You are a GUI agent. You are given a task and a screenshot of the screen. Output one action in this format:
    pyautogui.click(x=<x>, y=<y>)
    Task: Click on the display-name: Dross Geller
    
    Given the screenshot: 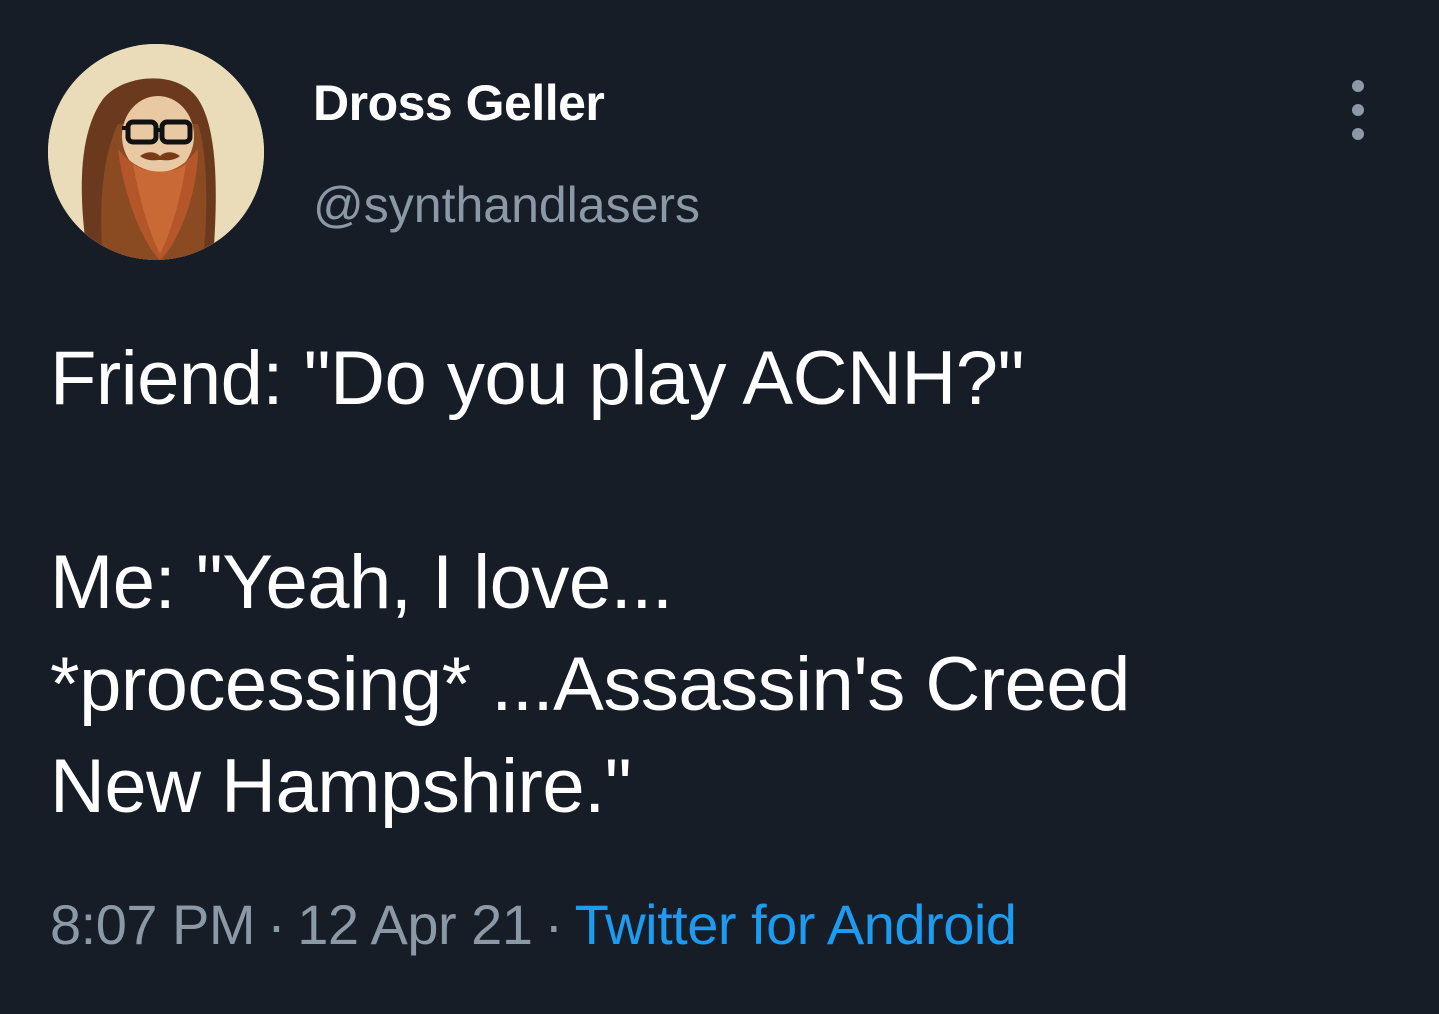 What is the action you would take?
    pyautogui.click(x=459, y=103)
    